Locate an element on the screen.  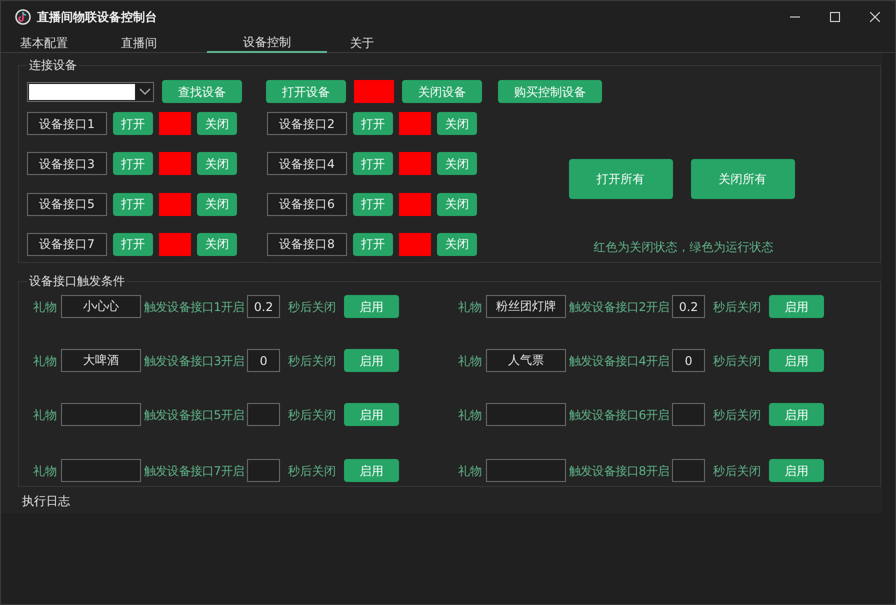
open-device-button: 打开设备 is located at coordinates (306, 91).